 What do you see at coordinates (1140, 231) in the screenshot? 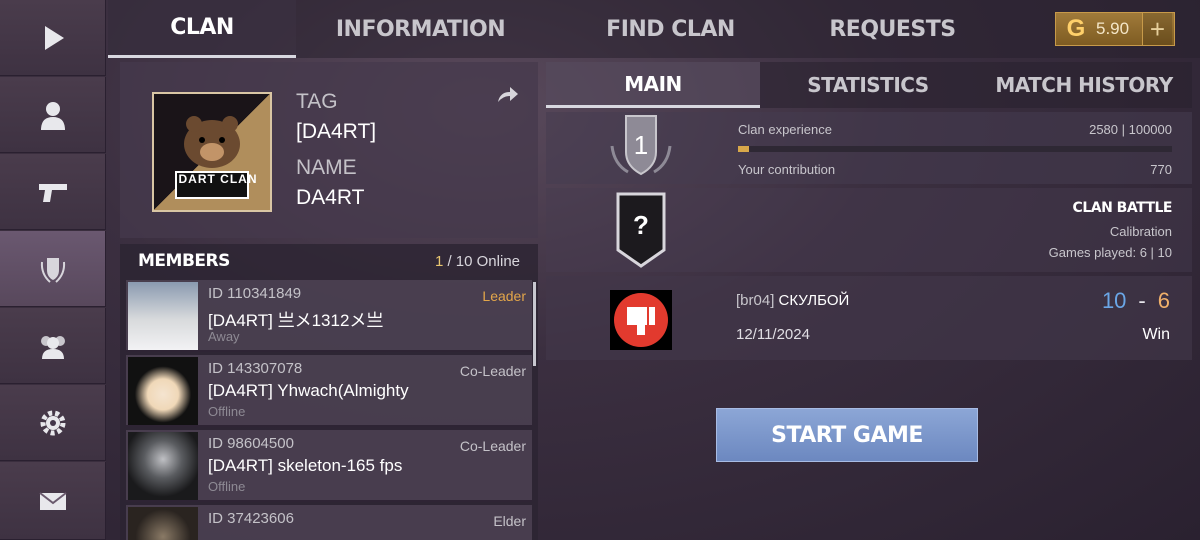
I see `clan-battle-status: Calibration` at bounding box center [1140, 231].